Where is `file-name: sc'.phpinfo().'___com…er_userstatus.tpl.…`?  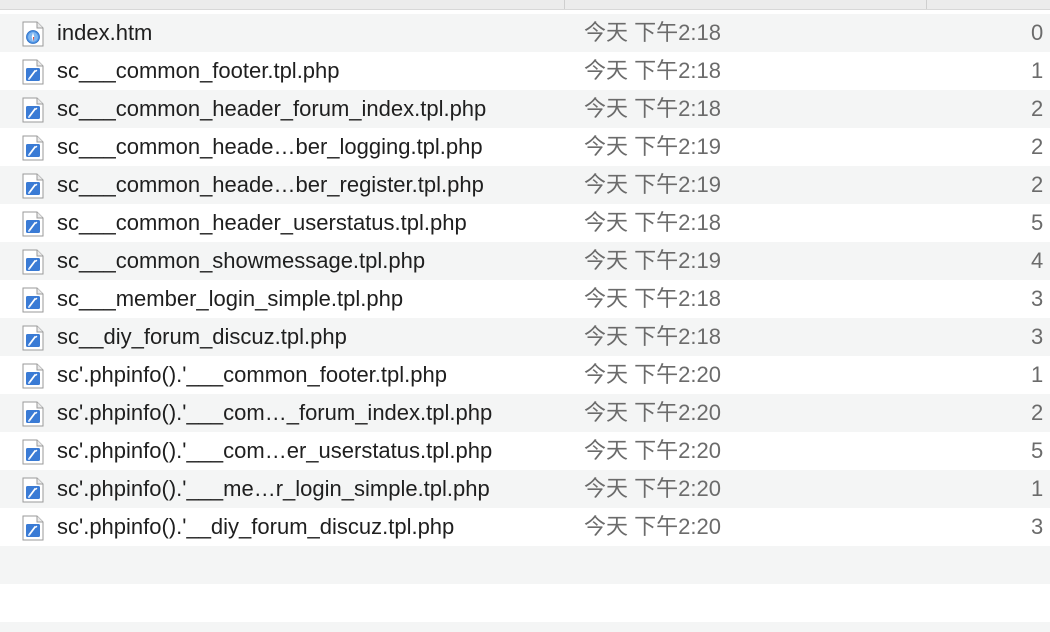 file-name: sc'.phpinfo().'___com…er_userstatus.tpl.… is located at coordinates (274, 451).